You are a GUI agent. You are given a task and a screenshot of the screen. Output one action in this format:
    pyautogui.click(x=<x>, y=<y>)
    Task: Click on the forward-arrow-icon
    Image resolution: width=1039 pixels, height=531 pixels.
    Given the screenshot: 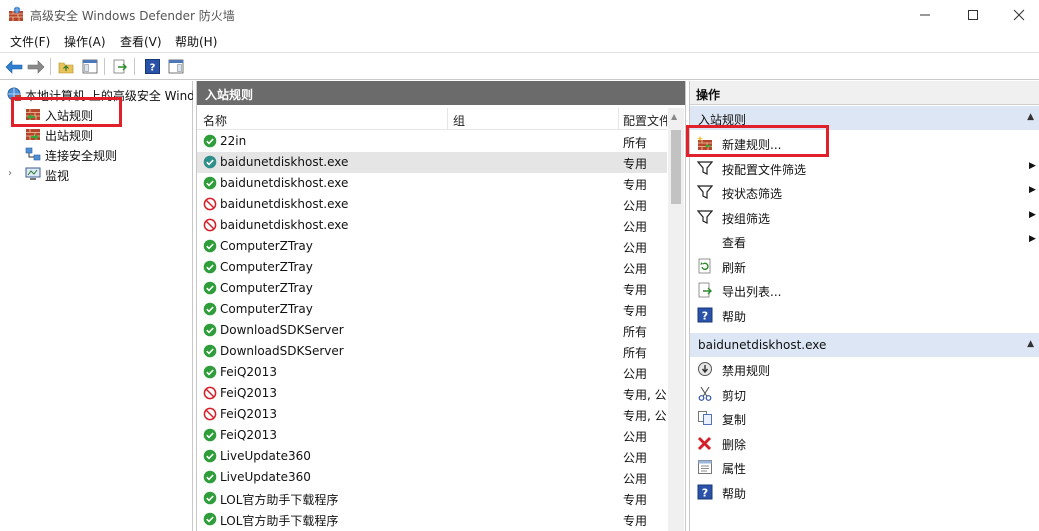 What is the action you would take?
    pyautogui.click(x=36, y=66)
    